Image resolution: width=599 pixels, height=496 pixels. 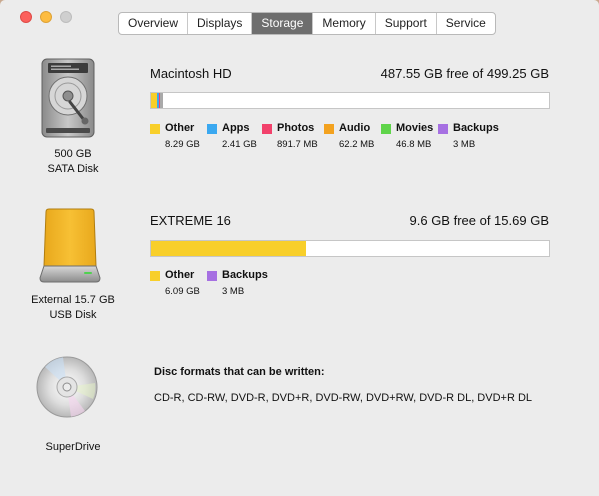 What do you see at coordinates (415, 128) in the screenshot?
I see `legend-label: Movies` at bounding box center [415, 128].